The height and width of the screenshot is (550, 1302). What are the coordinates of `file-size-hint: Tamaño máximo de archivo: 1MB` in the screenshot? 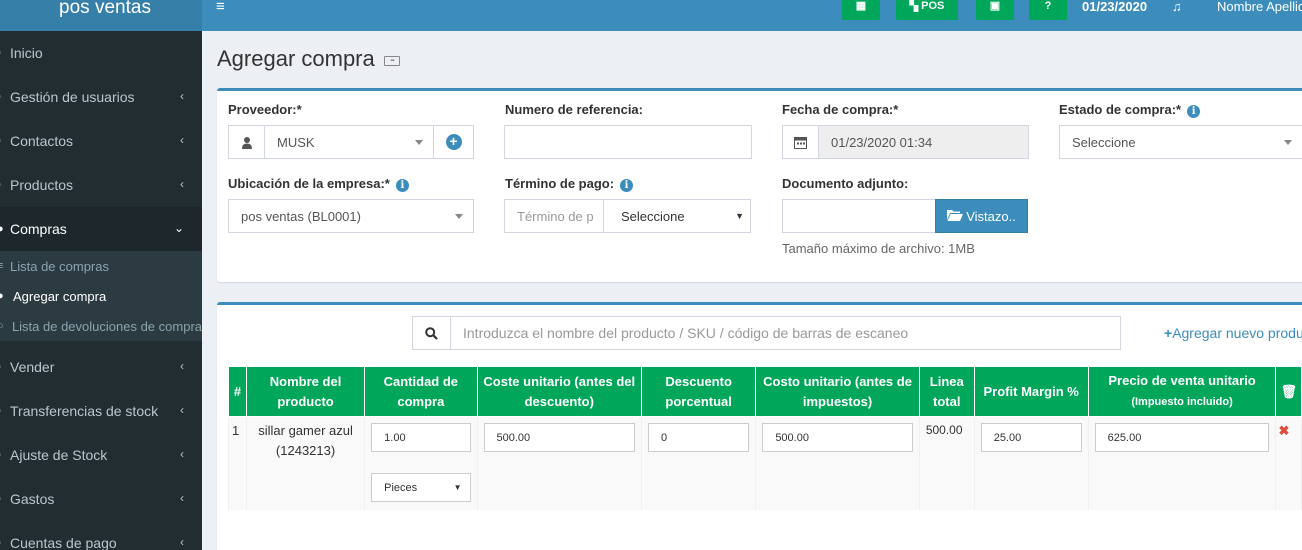 It's located at (878, 248).